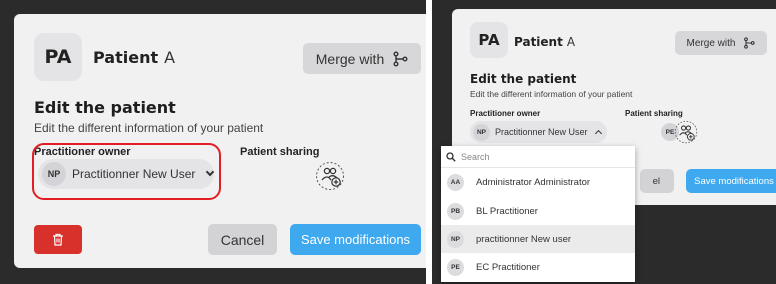 This screenshot has height=284, width=776. Describe the element at coordinates (533, 182) in the screenshot. I see `option-label: Administrator Administrator` at that location.